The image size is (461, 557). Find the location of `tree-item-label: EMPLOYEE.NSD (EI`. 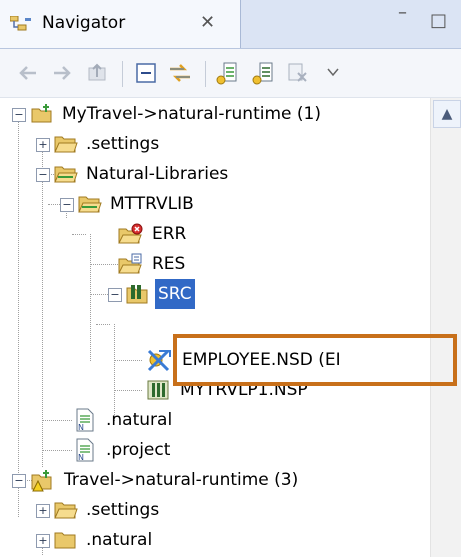

tree-item-label: EMPLOYEE.NSD (EI is located at coordinates (261, 360).